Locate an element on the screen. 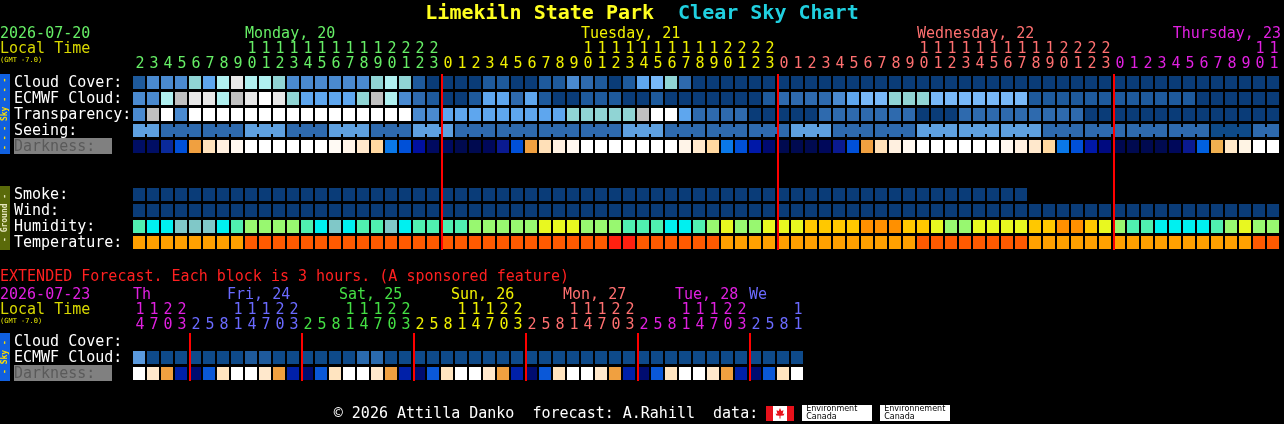 This screenshot has width=1284, height=424. band-label: - Sky - is located at coordinates (5, 357).